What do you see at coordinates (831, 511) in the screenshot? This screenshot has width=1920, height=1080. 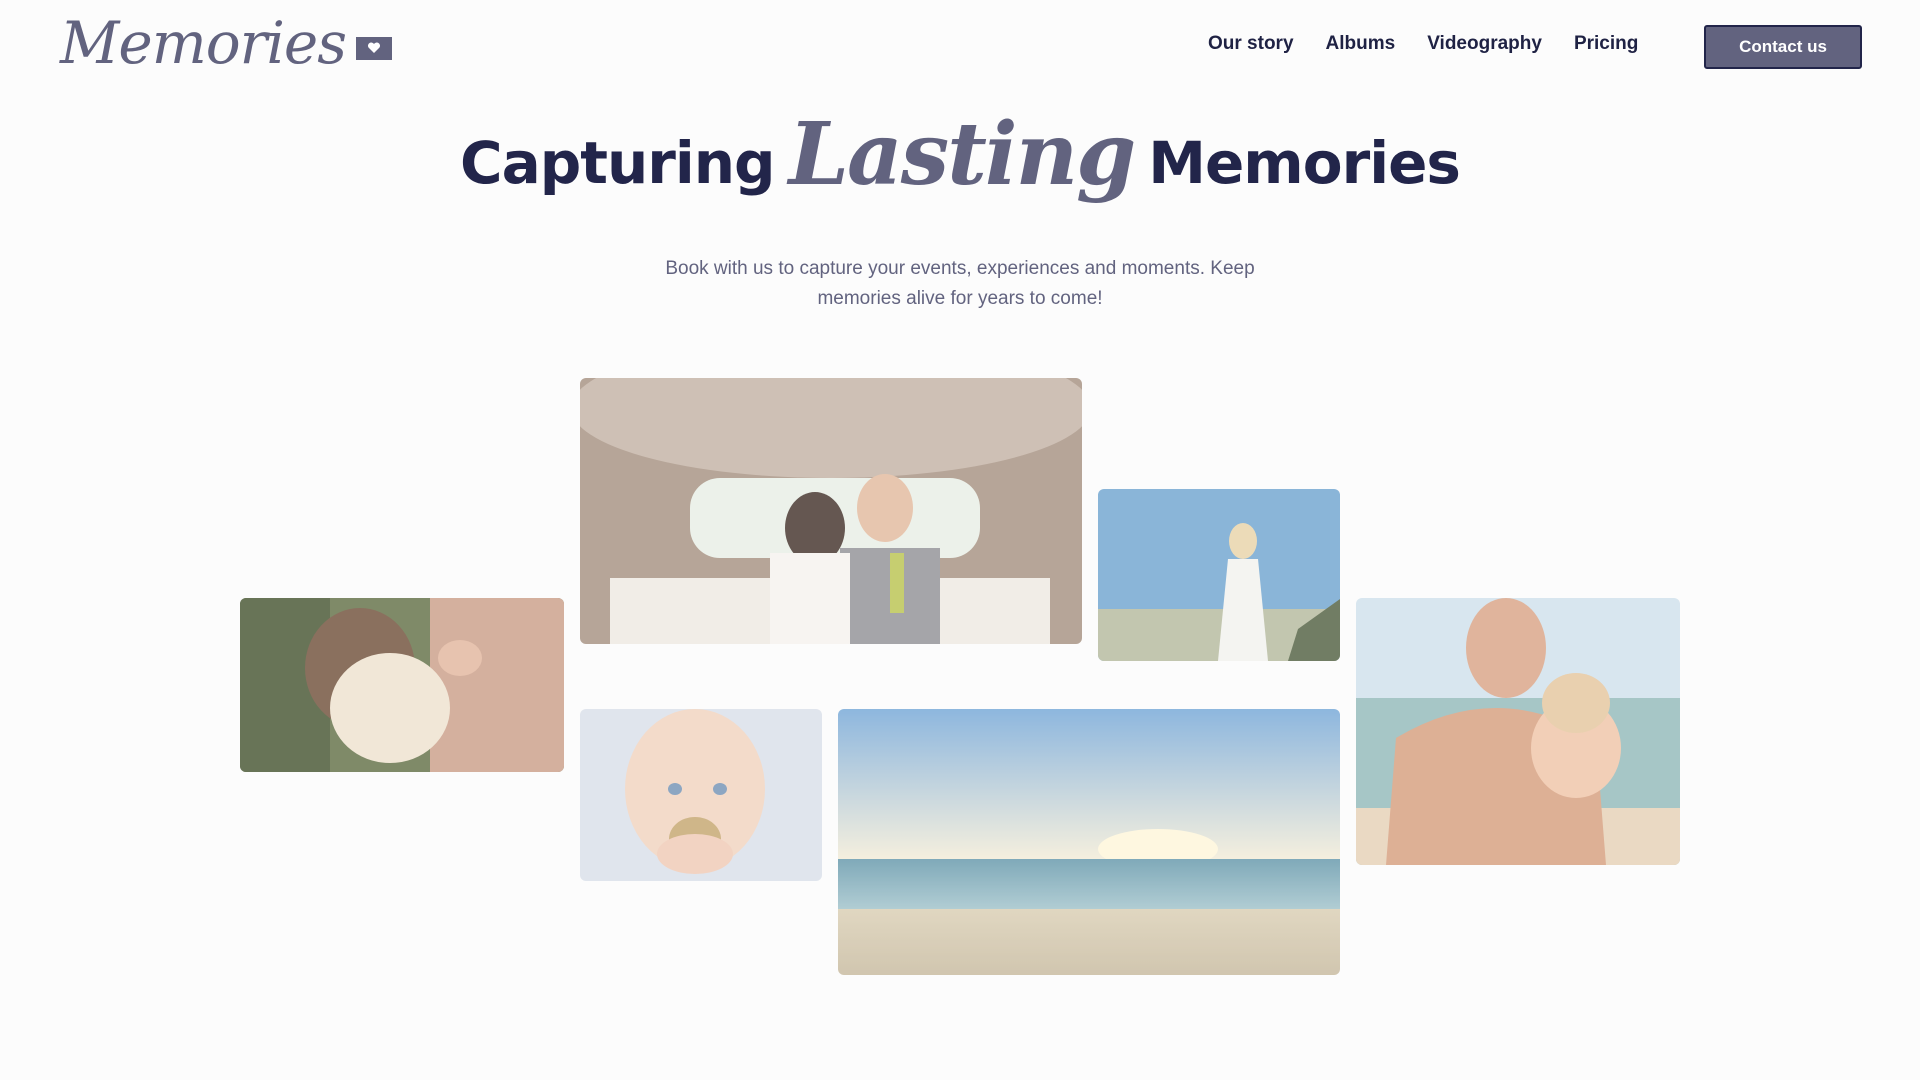 I see `photo-wedding-couple` at bounding box center [831, 511].